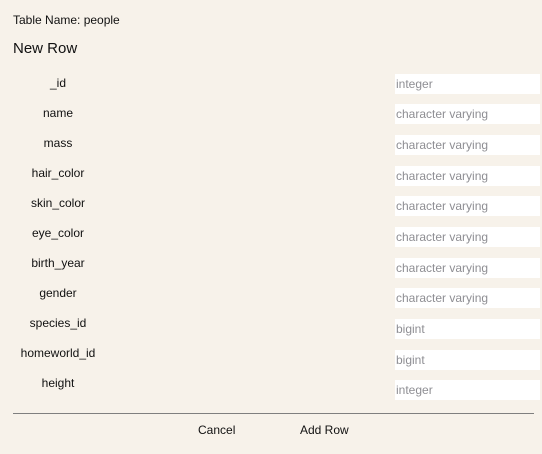 The width and height of the screenshot is (542, 454). Describe the element at coordinates (271, 85) in the screenshot. I see `field-row-id: _id` at that location.